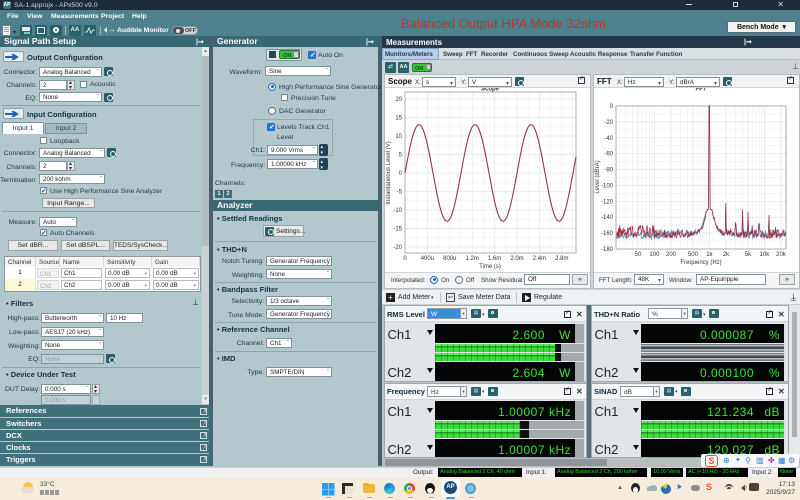 The image size is (800, 500). What do you see at coordinates (472, 259) in the screenshot?
I see `svg-text: 1.2m` at bounding box center [472, 259].